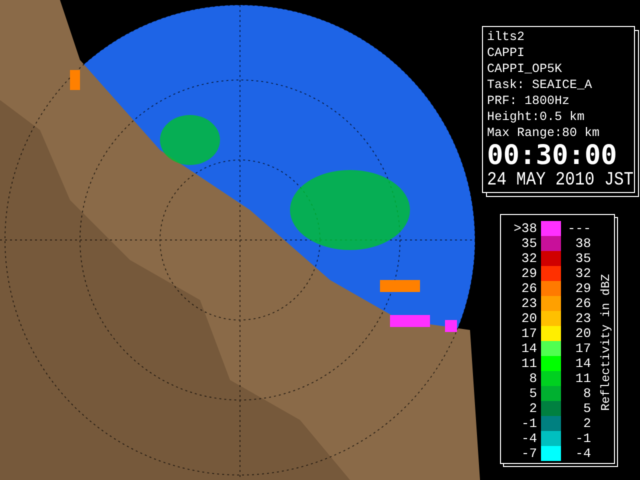 Image resolution: width=640 pixels, height=480 pixels. Describe the element at coordinates (506, 37) in the screenshot. I see `info-line: ilts2` at that location.